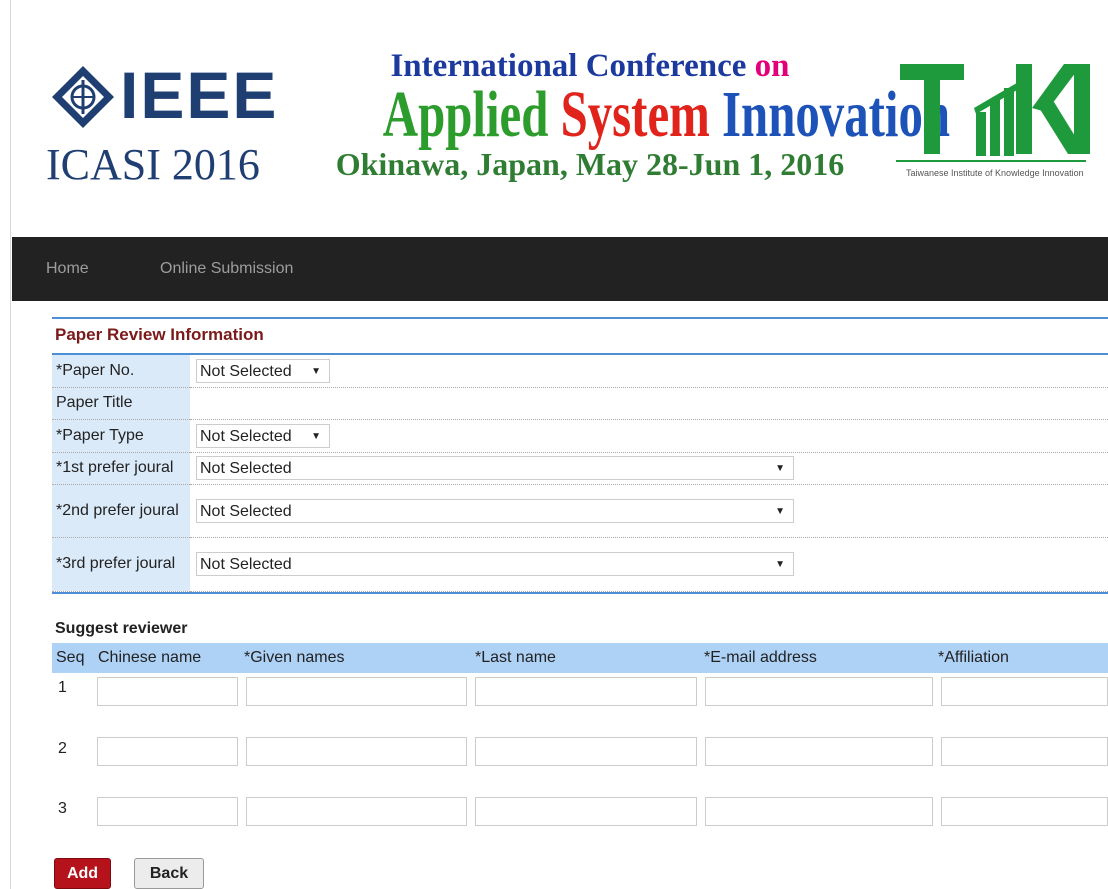 This screenshot has width=1108, height=889. Describe the element at coordinates (246, 564) in the screenshot. I see `third-journal-value: Not Selected` at that location.